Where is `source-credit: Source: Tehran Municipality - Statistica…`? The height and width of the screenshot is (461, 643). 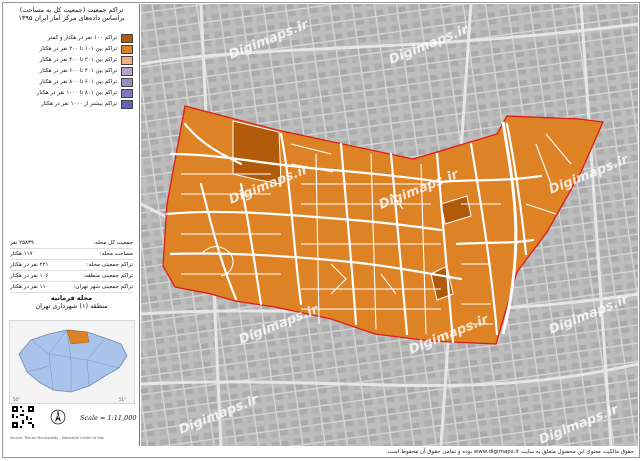
source-credit: Source: Tehran Municipality - Statistica… is located at coordinates (57, 438).